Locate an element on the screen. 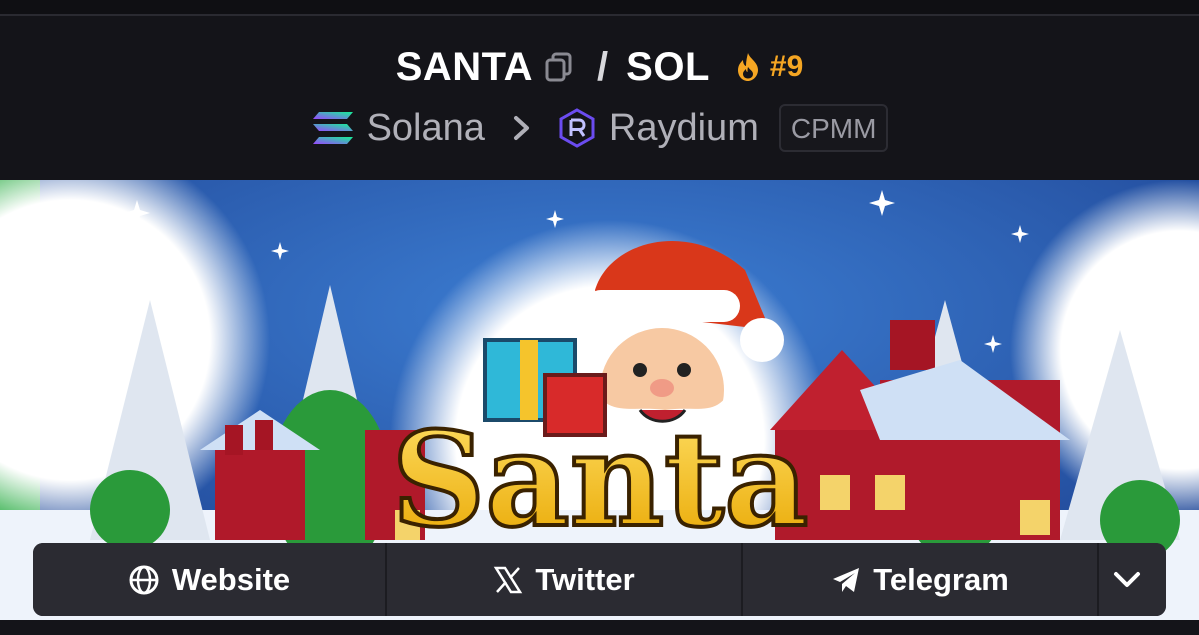  dex-name: Raydium is located at coordinates (684, 128).